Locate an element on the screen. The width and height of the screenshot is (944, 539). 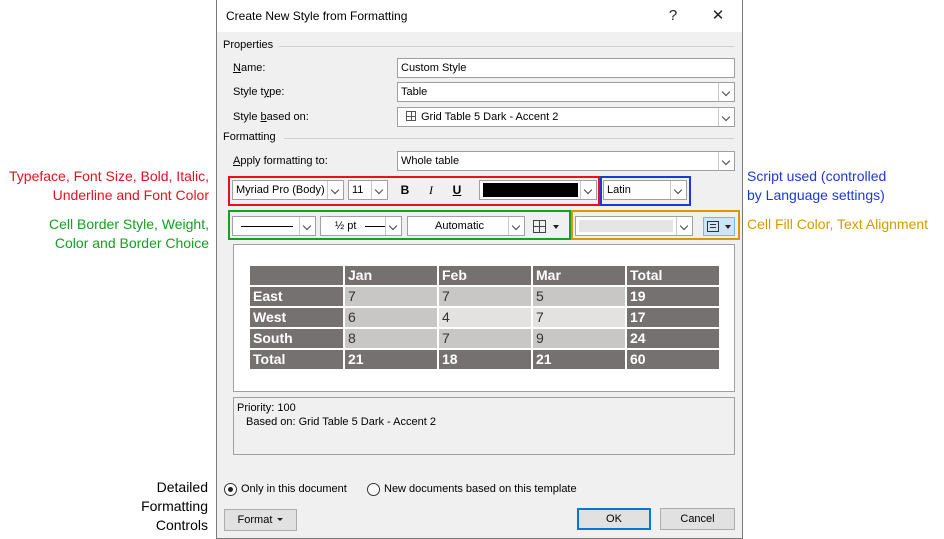
ok-button: OK is located at coordinates (614, 519).